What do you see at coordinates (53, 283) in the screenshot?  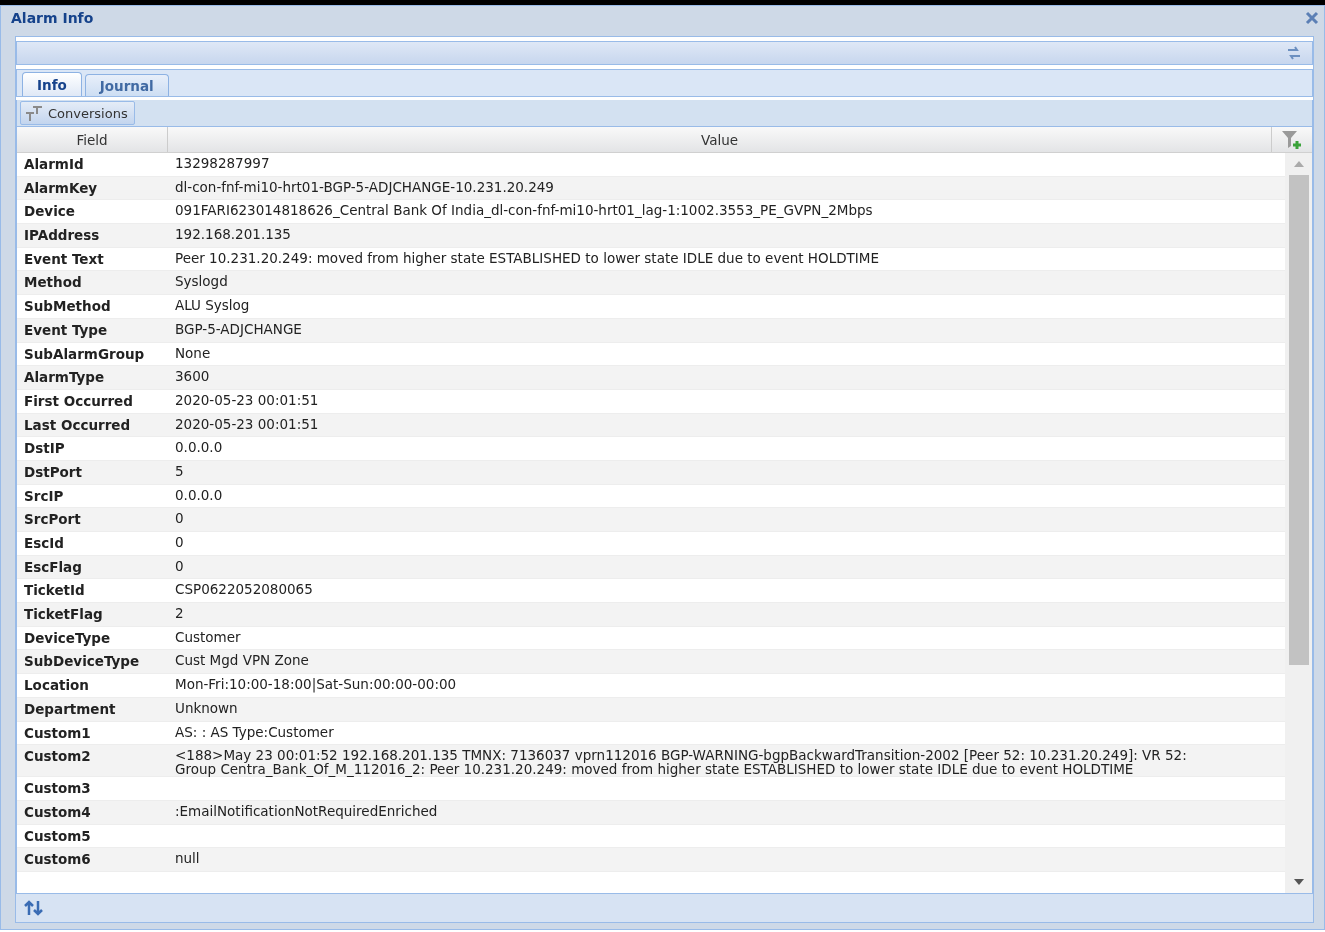 I see `field-name: Method` at bounding box center [53, 283].